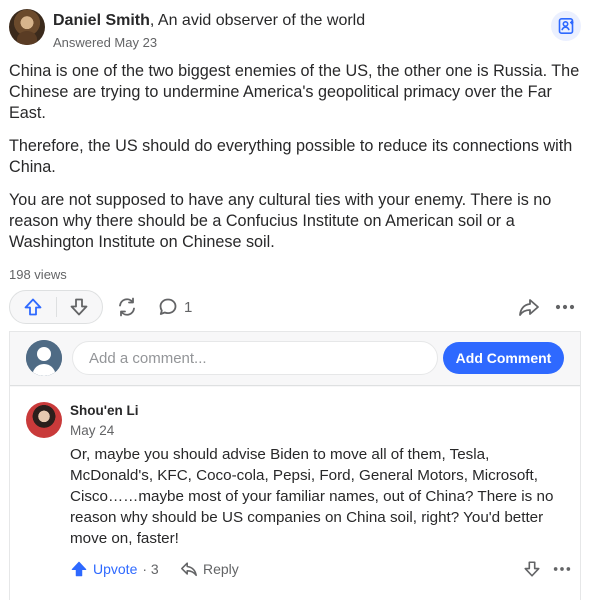 This screenshot has height=603, width=590. I want to click on comment-upvote-button: Upvote · 3, so click(114, 569).